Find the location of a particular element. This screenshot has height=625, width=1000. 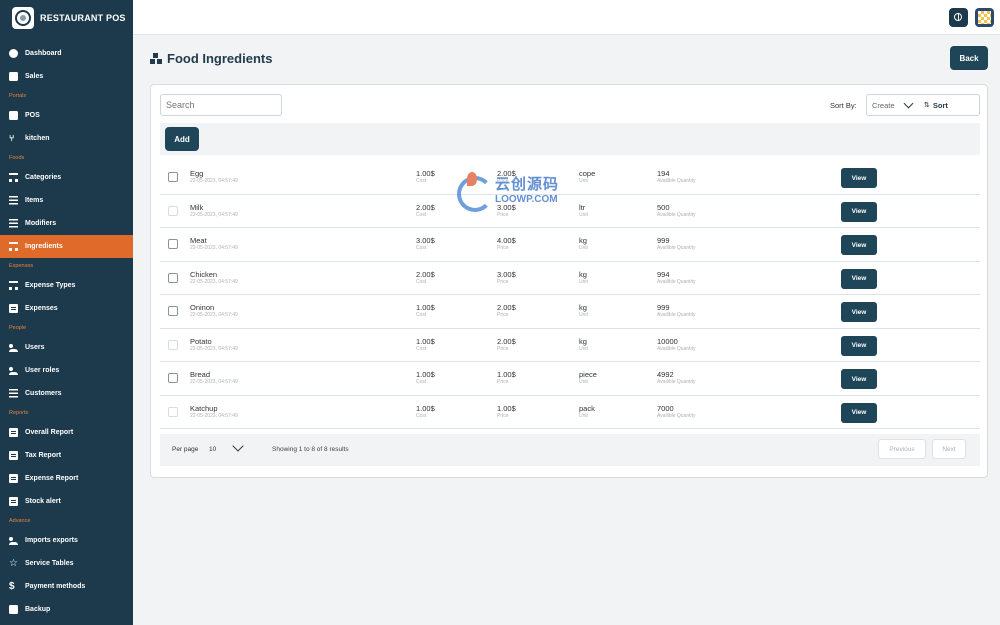

sidebar-item-customers: Customers is located at coordinates (66, 393).